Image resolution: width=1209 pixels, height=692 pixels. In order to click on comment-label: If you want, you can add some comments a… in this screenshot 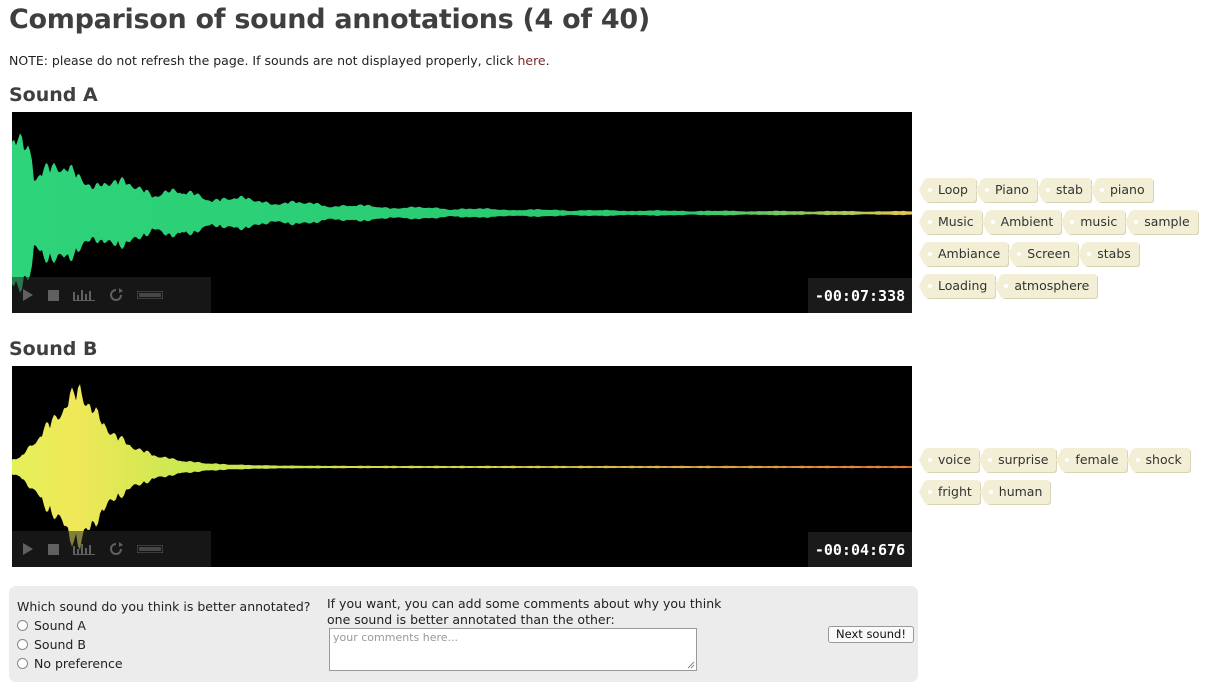, I will do `click(524, 611)`.